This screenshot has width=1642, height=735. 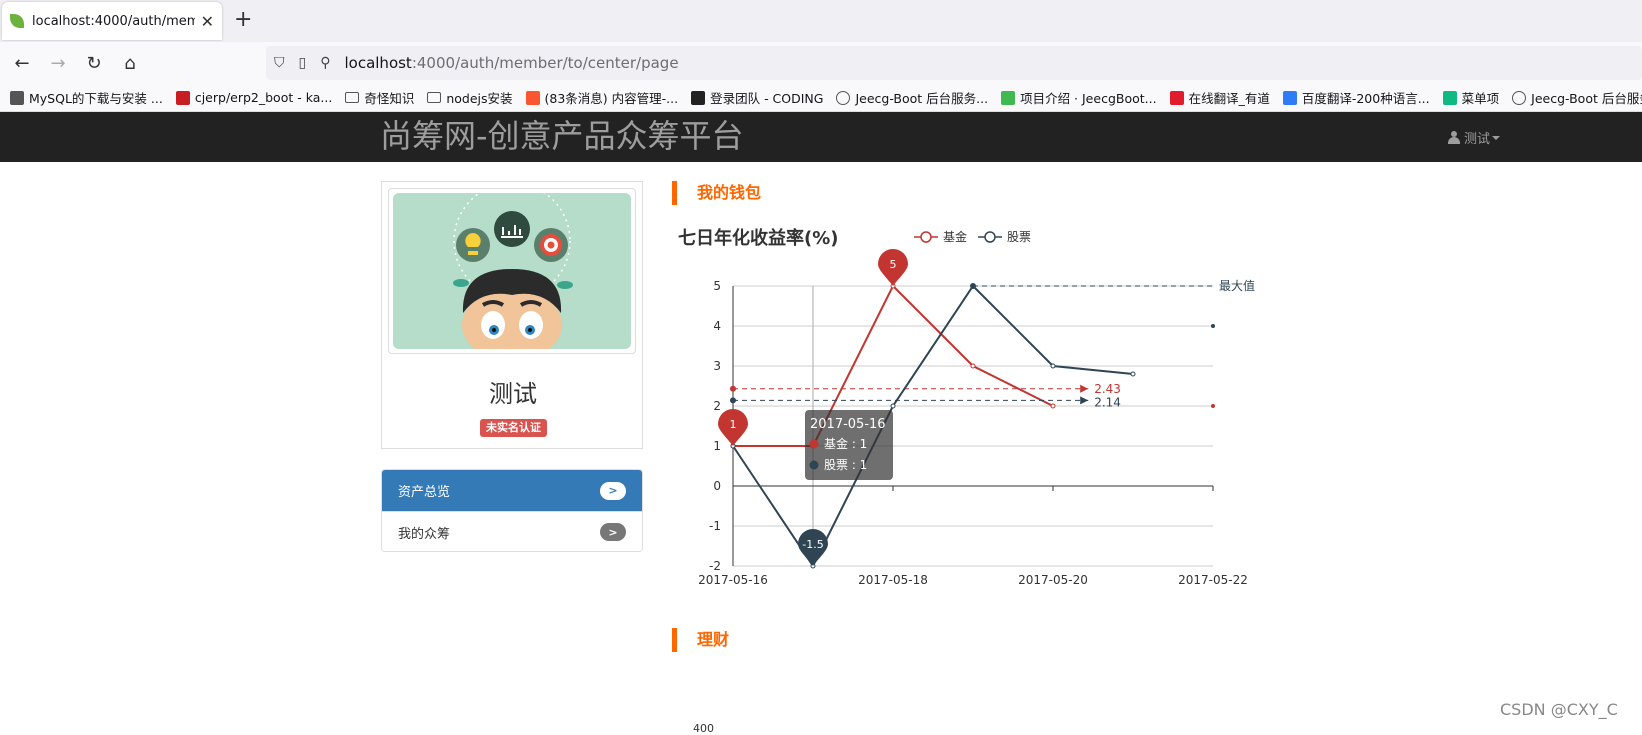 I want to click on bookmark-item: 登录团队 - CODING, so click(x=757, y=97).